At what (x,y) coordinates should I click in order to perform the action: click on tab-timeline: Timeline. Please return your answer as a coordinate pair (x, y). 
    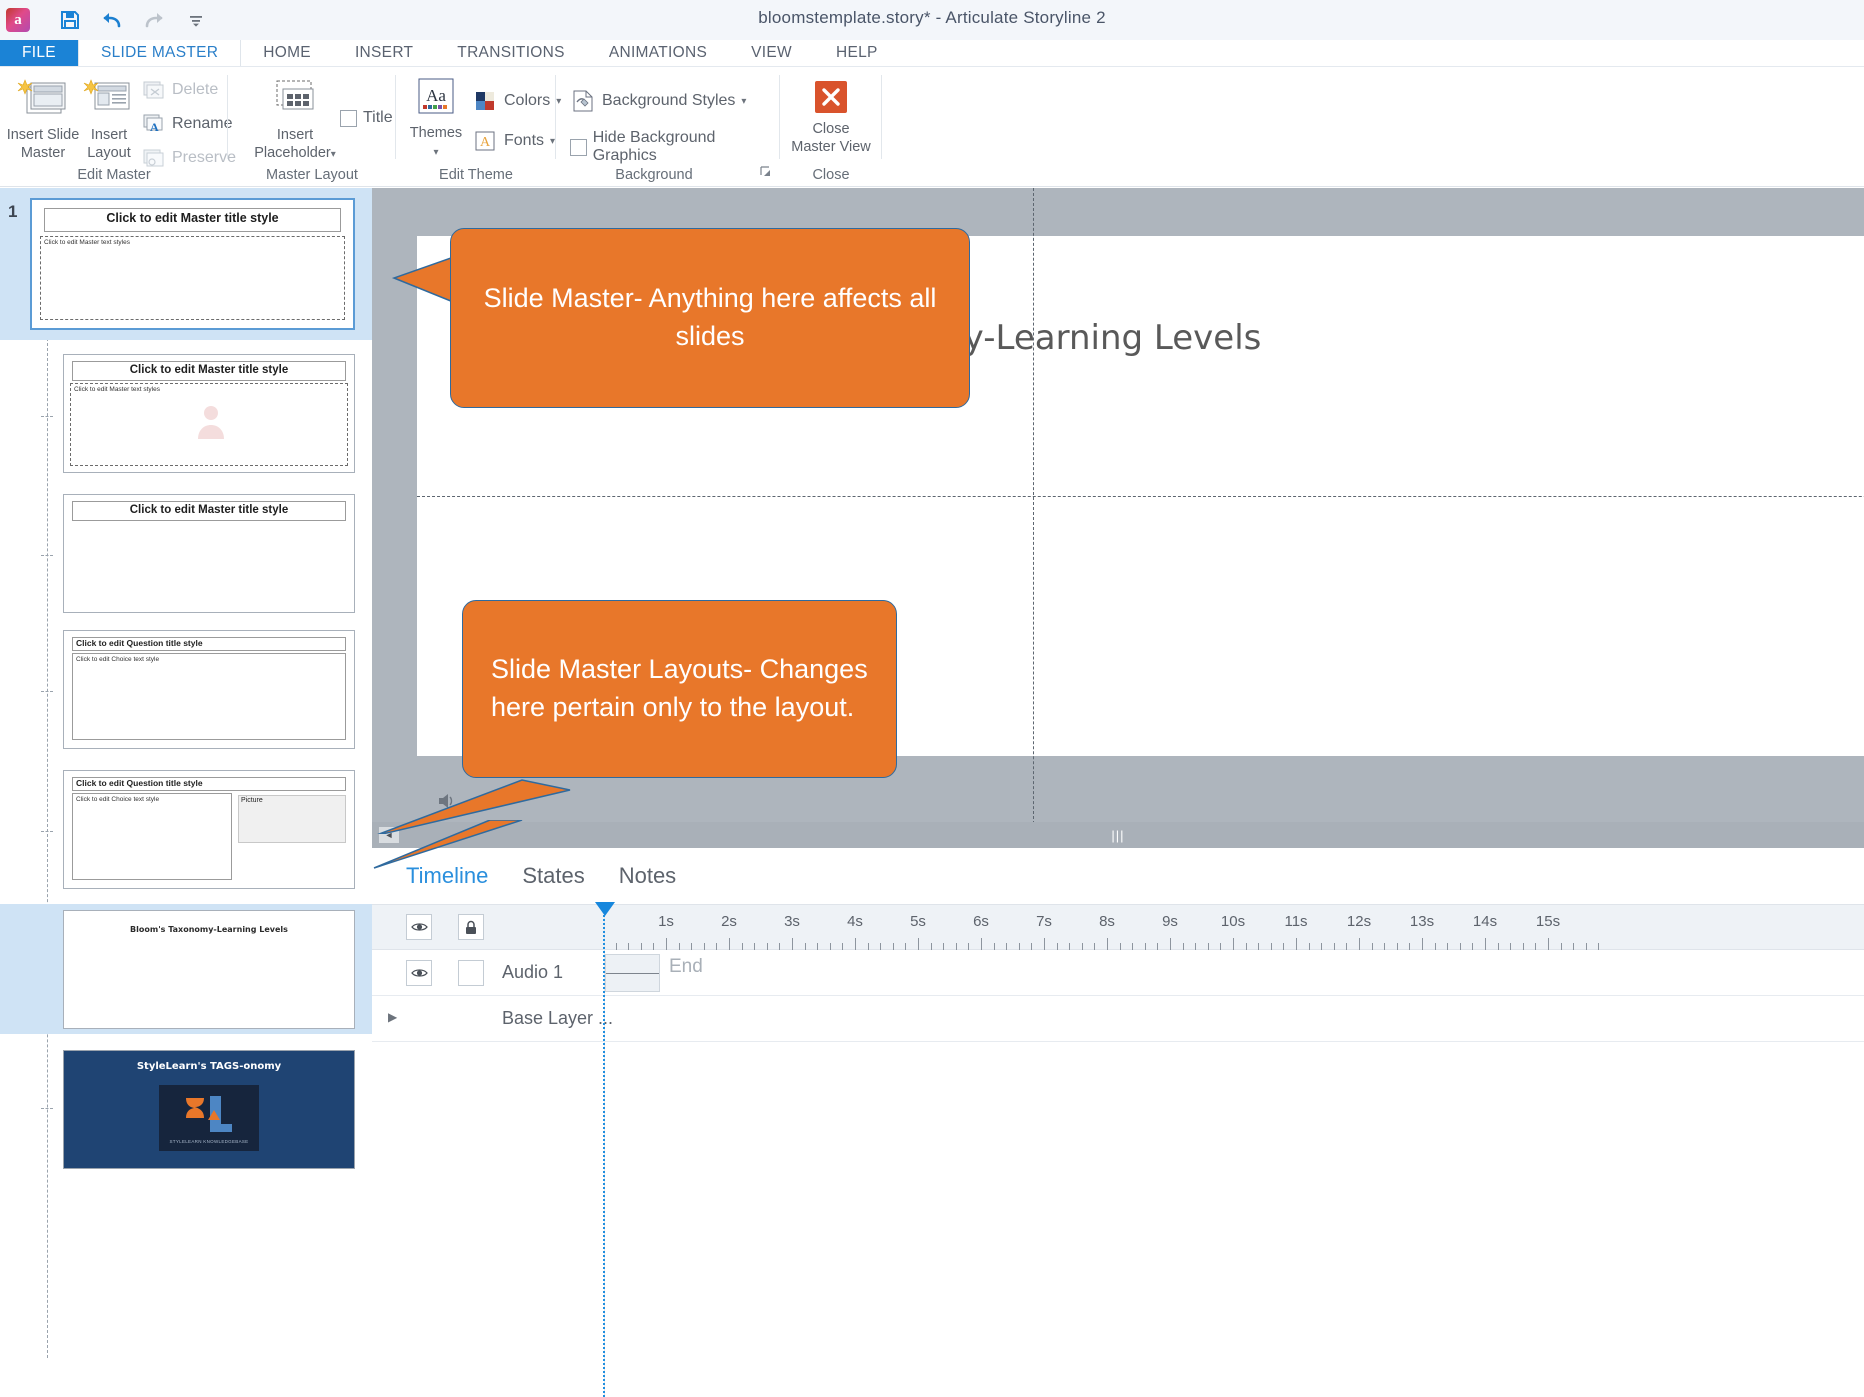
    Looking at the image, I should click on (447, 876).